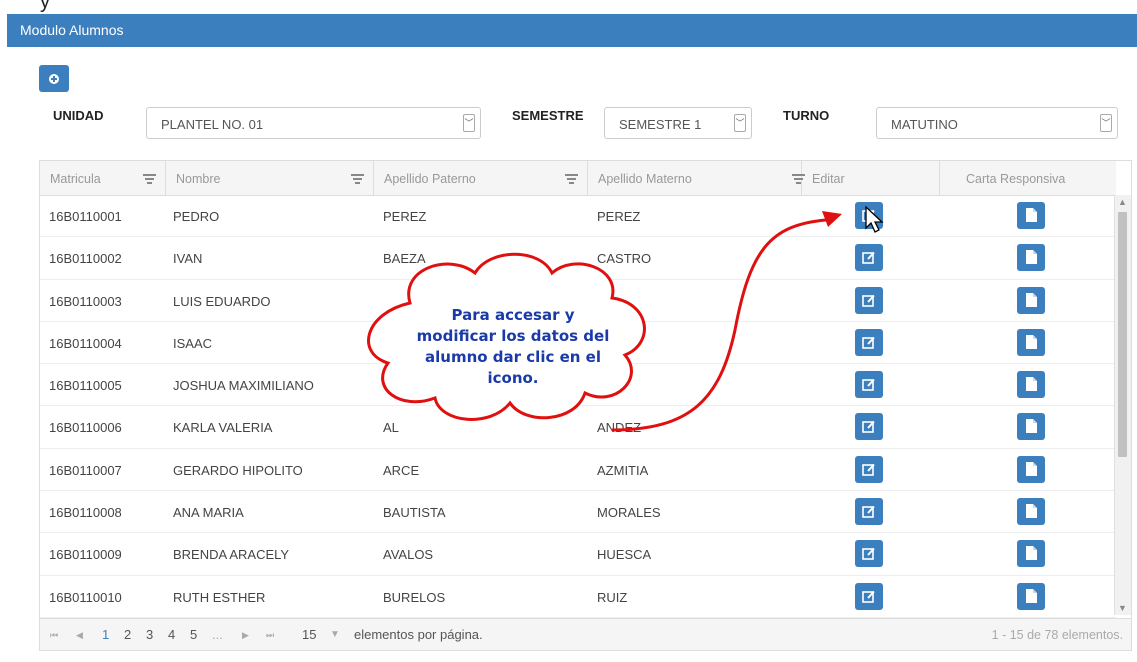 The image size is (1137, 662). Describe the element at coordinates (572, 30) in the screenshot. I see `module-header: Modulo Alumnos` at that location.